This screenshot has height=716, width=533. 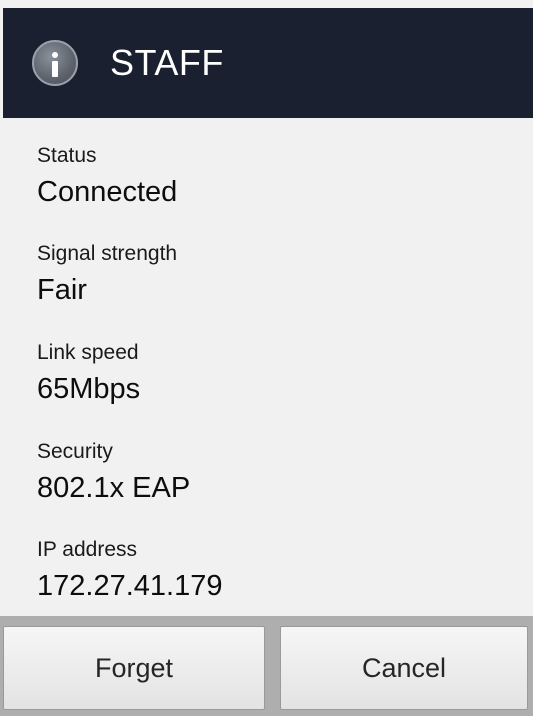 What do you see at coordinates (75, 451) in the screenshot?
I see `security-label: Security` at bounding box center [75, 451].